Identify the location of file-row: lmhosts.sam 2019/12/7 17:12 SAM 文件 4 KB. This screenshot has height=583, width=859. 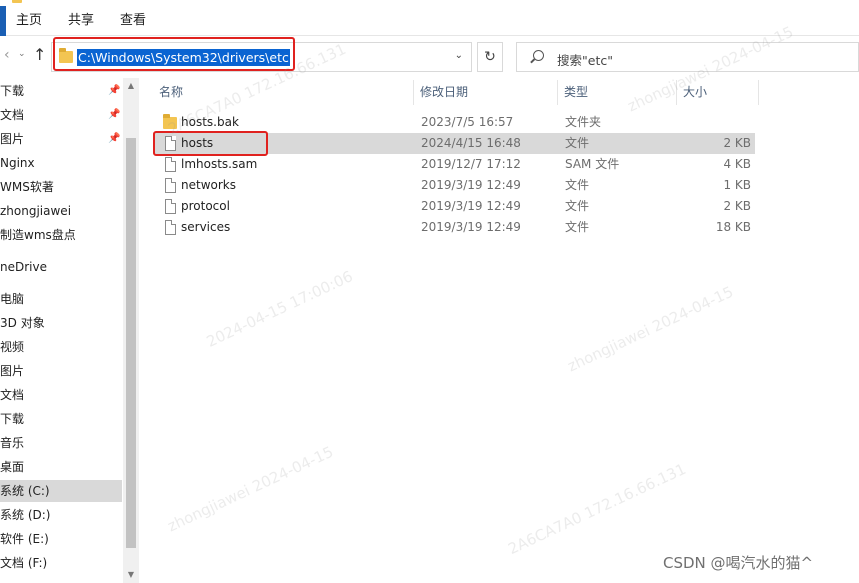
(454, 164).